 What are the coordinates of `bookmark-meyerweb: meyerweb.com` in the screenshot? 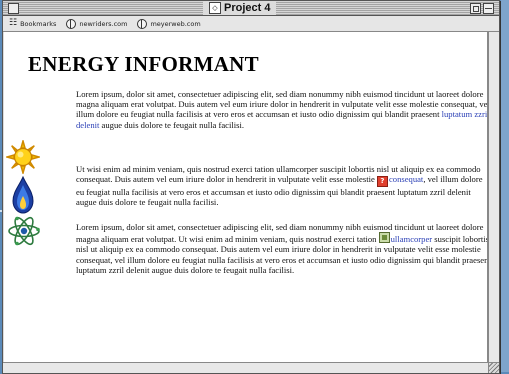 It's located at (169, 23).